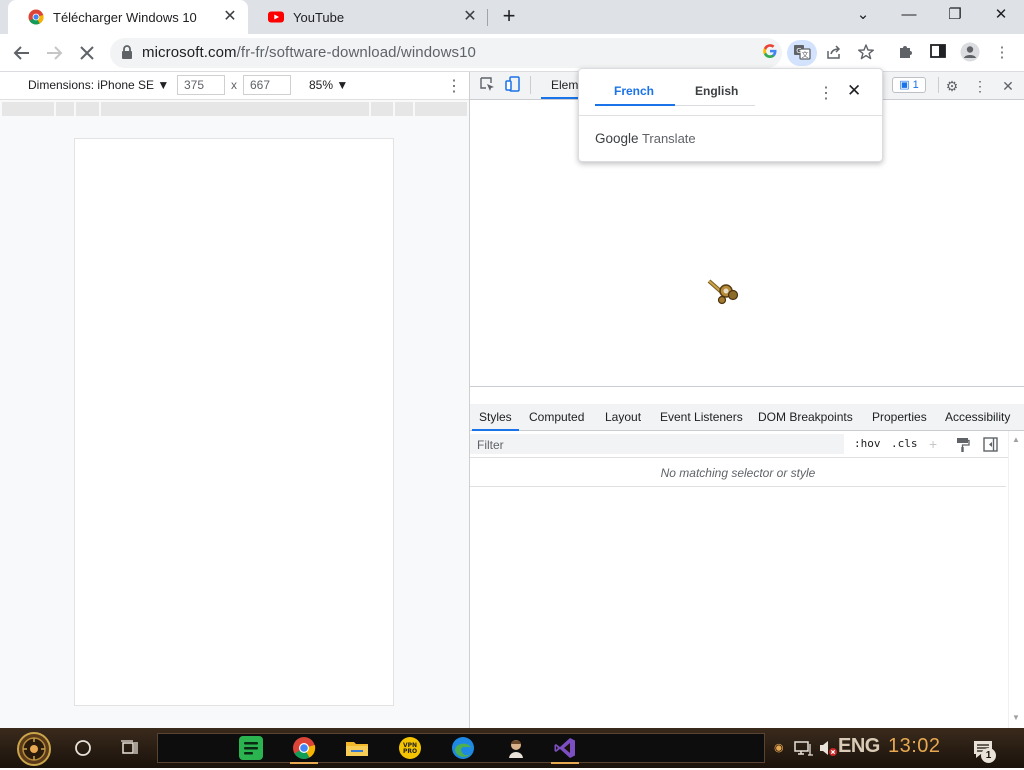 This screenshot has height=770, width=1024. Describe the element at coordinates (804, 749) in the screenshot. I see `network-icon` at that location.